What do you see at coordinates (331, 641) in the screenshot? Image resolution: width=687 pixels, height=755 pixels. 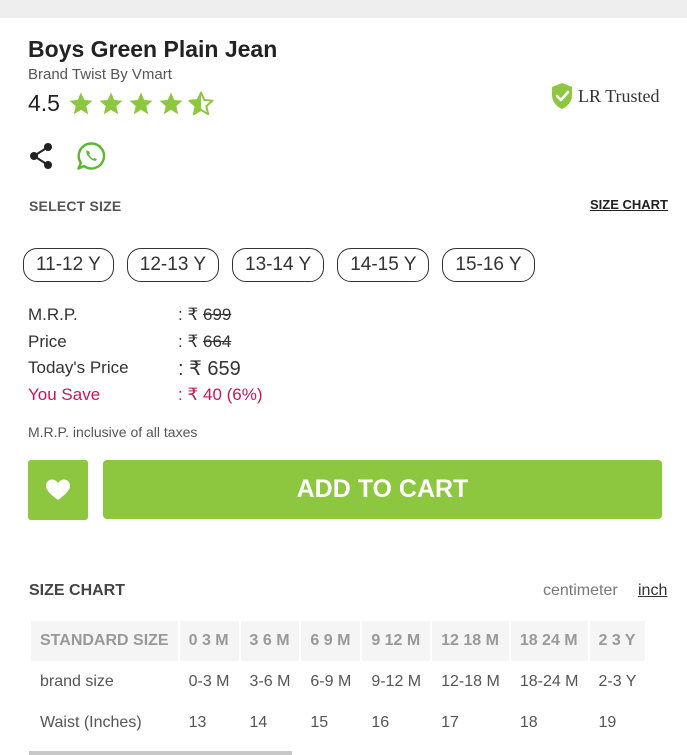 I see `header-cell: 6 9 M` at bounding box center [331, 641].